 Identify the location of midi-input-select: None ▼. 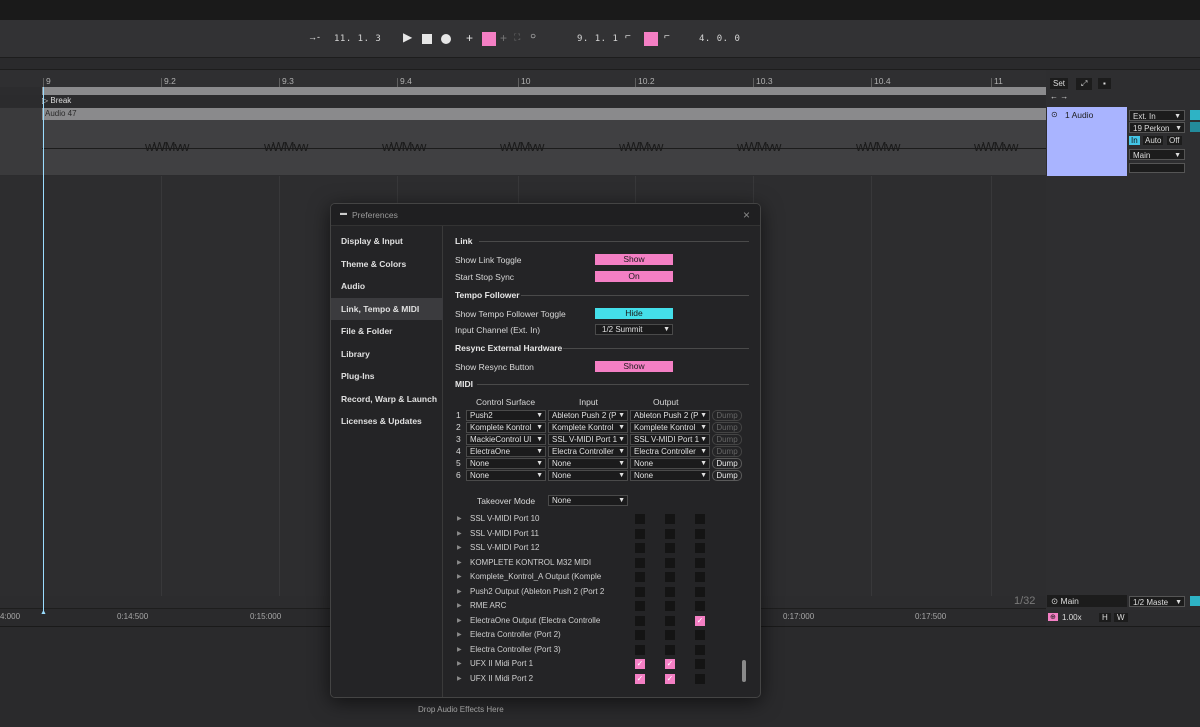
(588, 475).